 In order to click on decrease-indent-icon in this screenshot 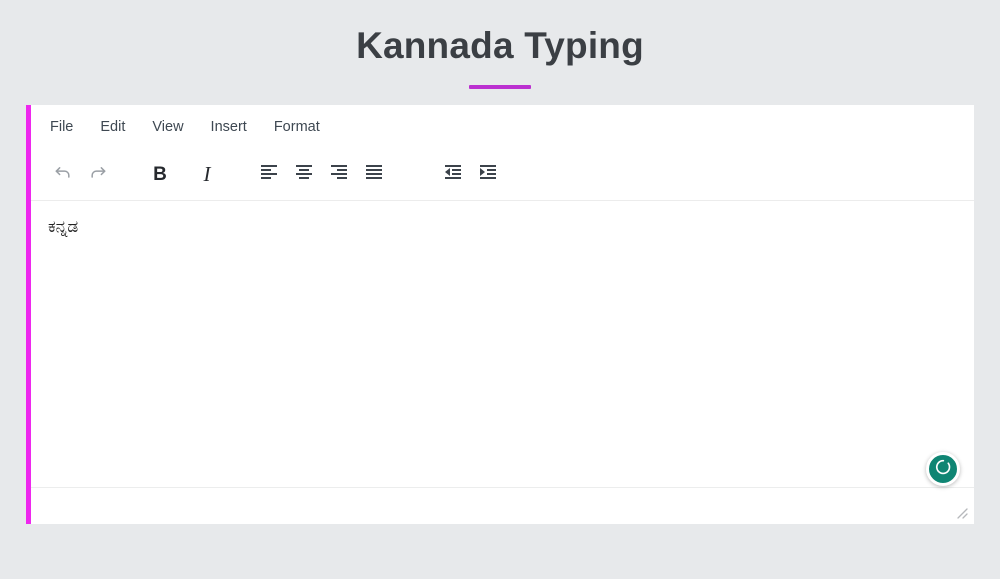, I will do `click(453, 174)`.